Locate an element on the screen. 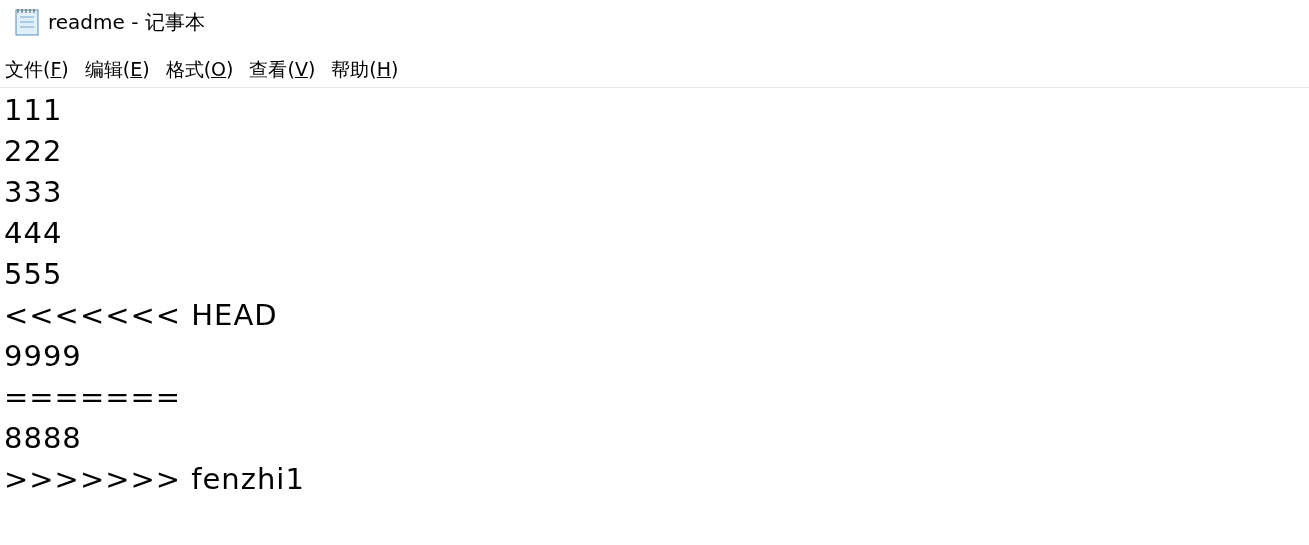  menu-item: 查看(V) is located at coordinates (282, 68).